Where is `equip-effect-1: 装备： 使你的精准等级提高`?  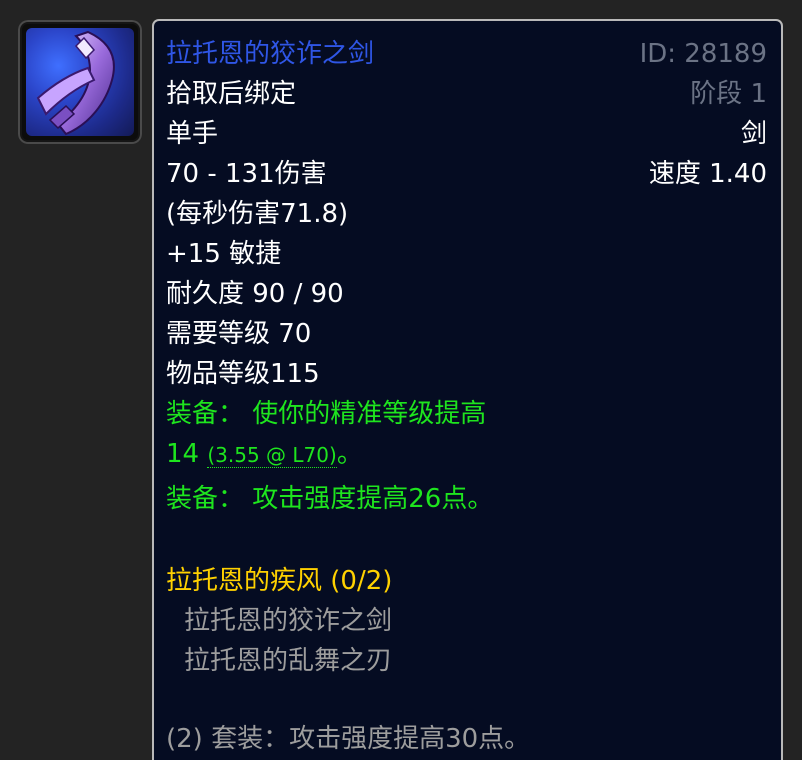 equip-effect-1: 装备： 使你的精准等级提高 is located at coordinates (326, 414).